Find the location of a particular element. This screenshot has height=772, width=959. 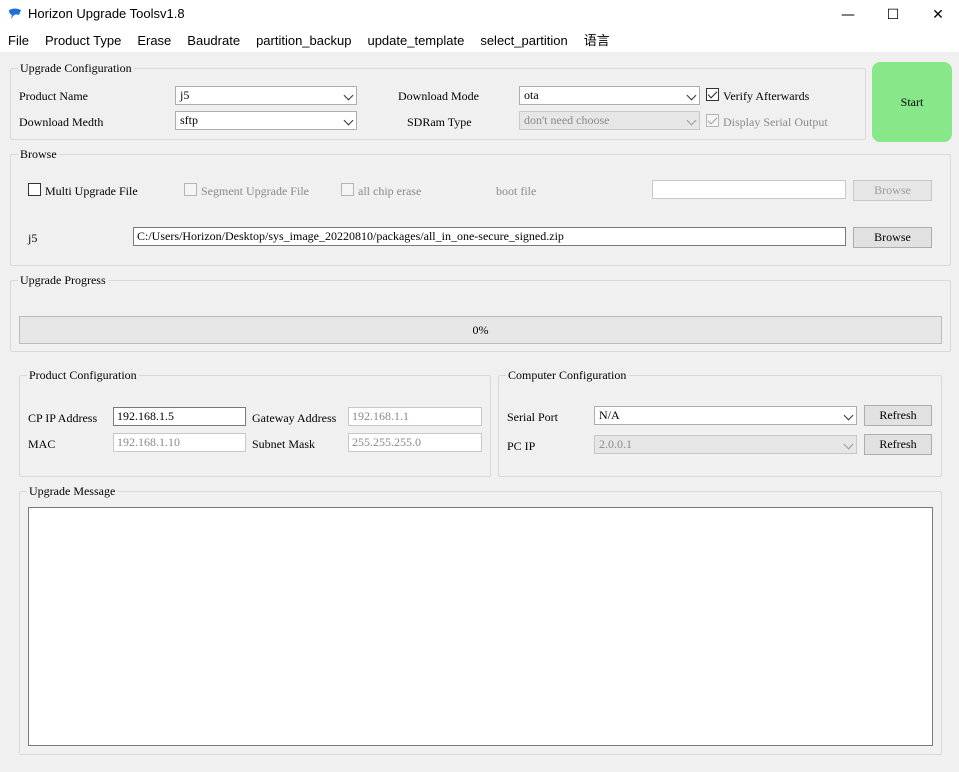

product-config-title: Product Configuration is located at coordinates (83, 375).